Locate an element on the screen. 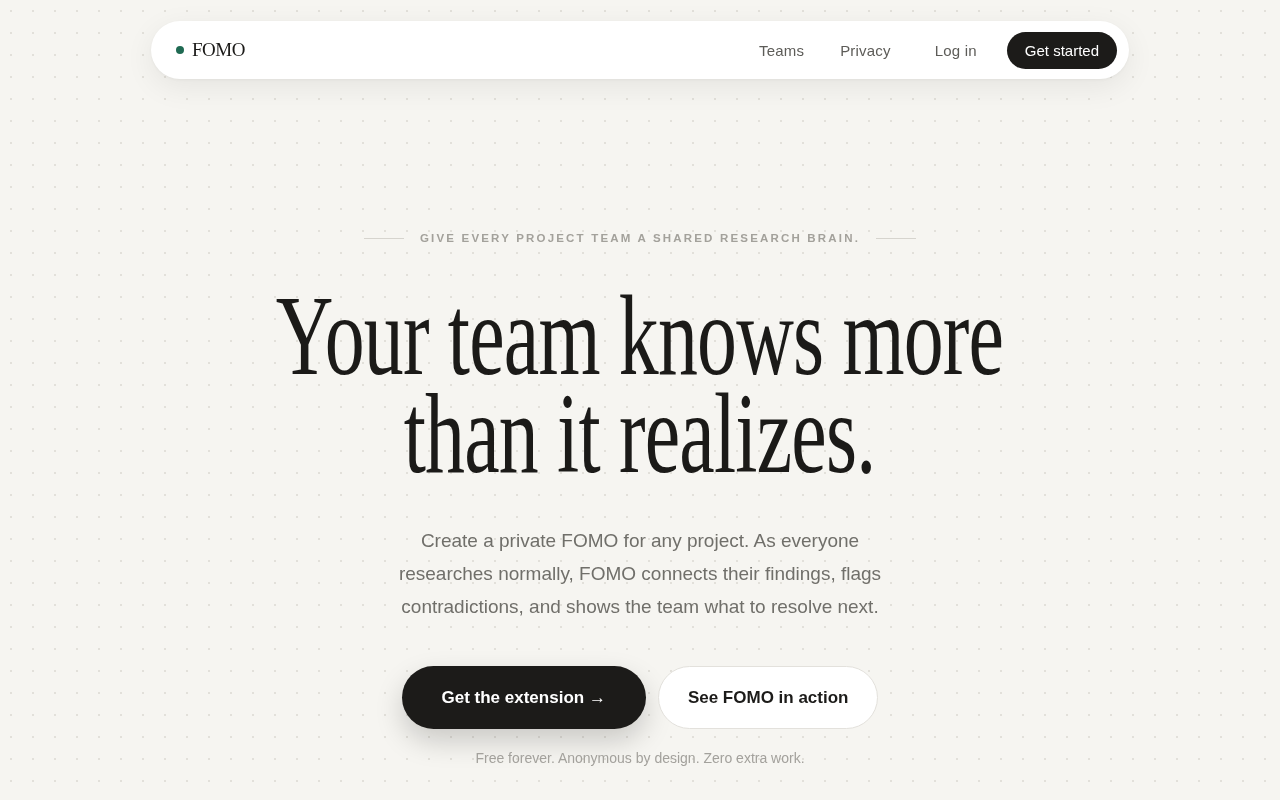 This screenshot has height=800, width=1280. logo-wordmark: FOMO is located at coordinates (218, 50).